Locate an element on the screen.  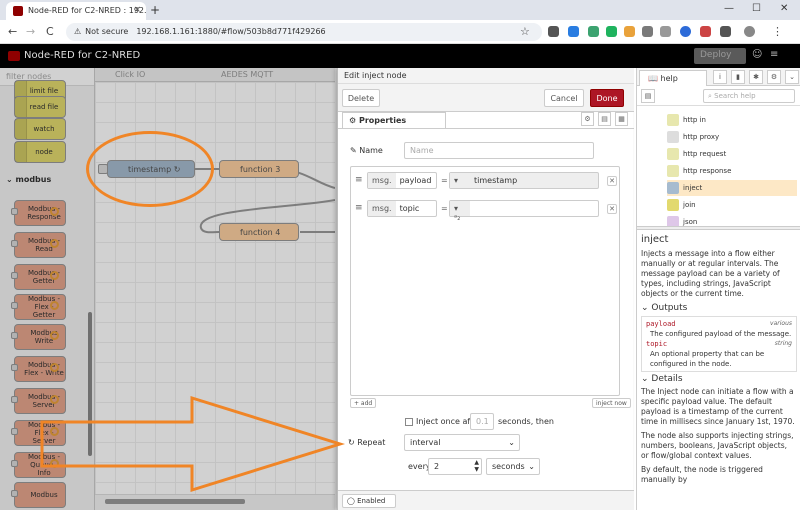
type-select-icon: ▾ is located at coordinates (460, 180).